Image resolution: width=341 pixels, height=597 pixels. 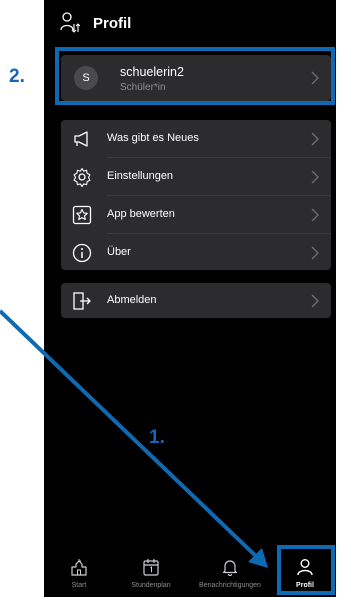 I want to click on calendar-icon, so click(x=151, y=567).